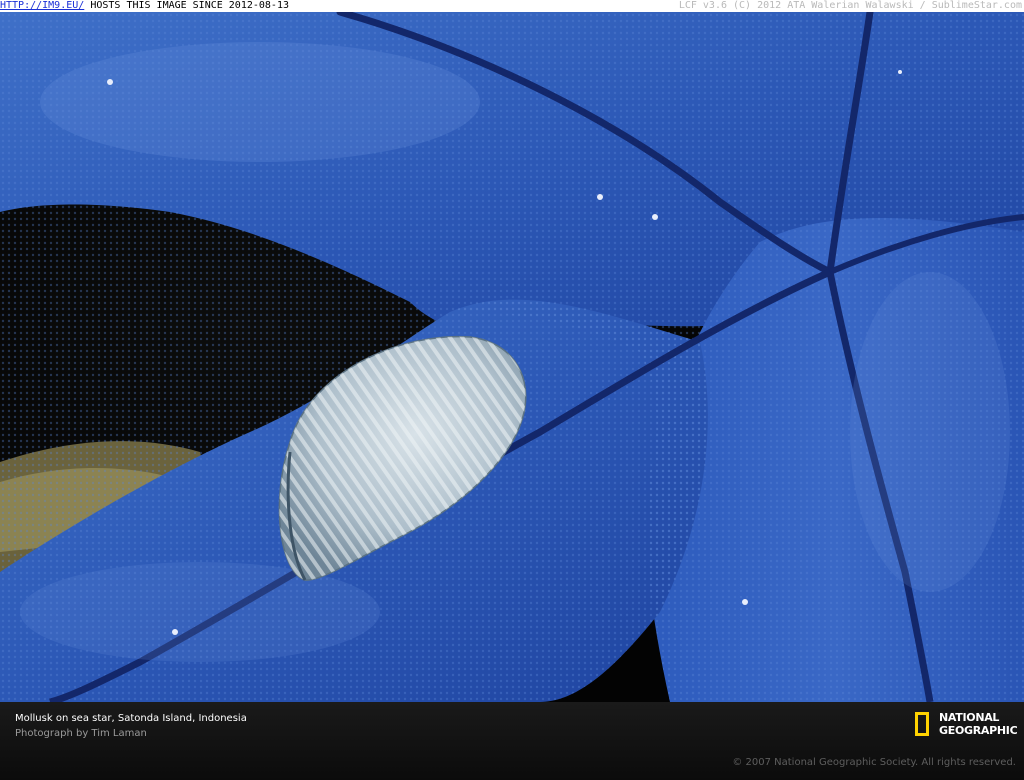 Image resolution: width=1024 pixels, height=780 pixels. I want to click on logo-line2: GEOGRAPHIC, so click(978, 730).